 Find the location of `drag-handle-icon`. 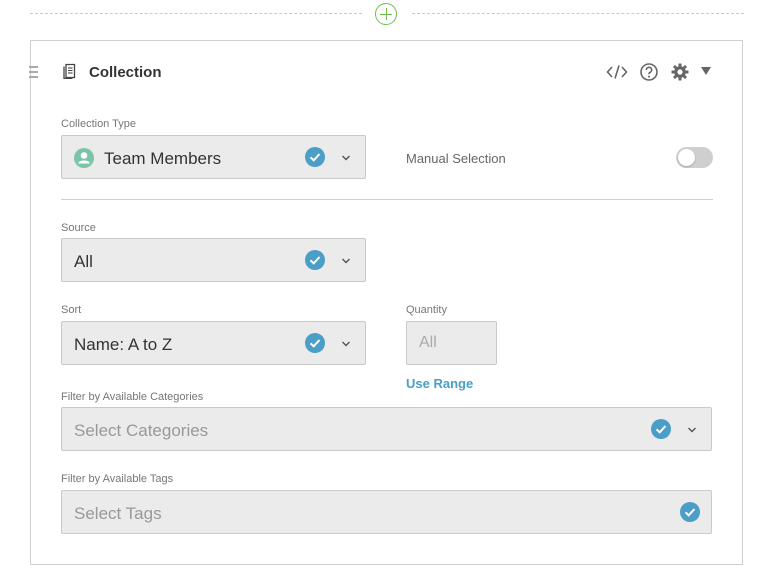

drag-handle-icon is located at coordinates (34, 72).